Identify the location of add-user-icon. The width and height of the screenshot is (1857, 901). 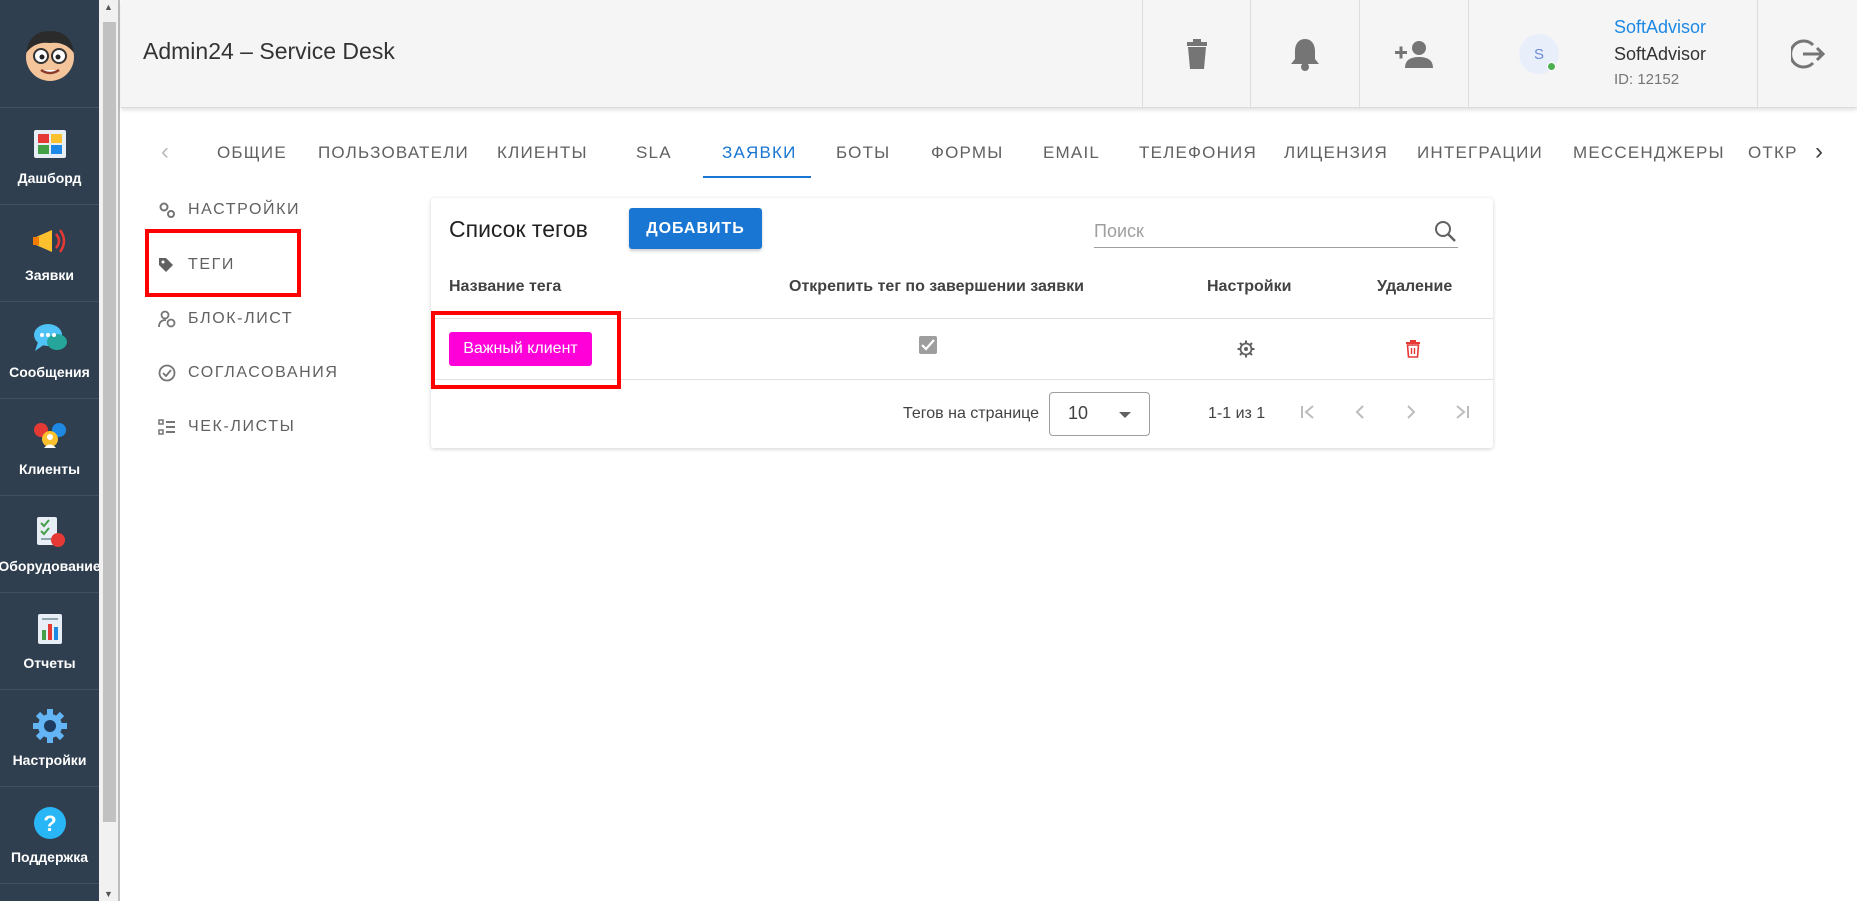
(1413, 54).